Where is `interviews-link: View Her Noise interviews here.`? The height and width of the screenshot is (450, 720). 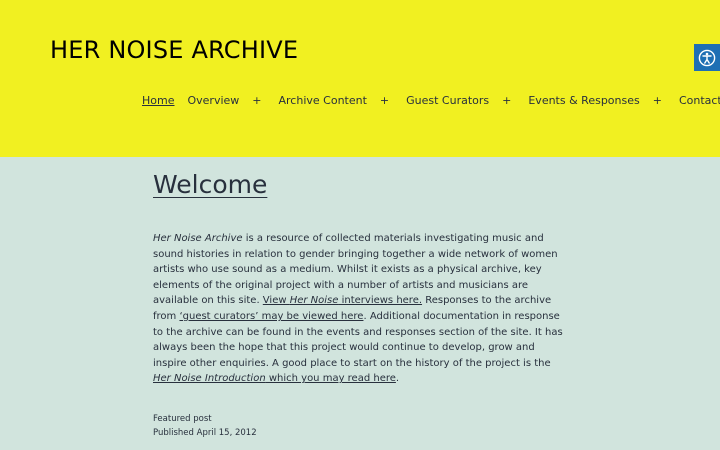 interviews-link: View Her Noise interviews here. is located at coordinates (342, 300).